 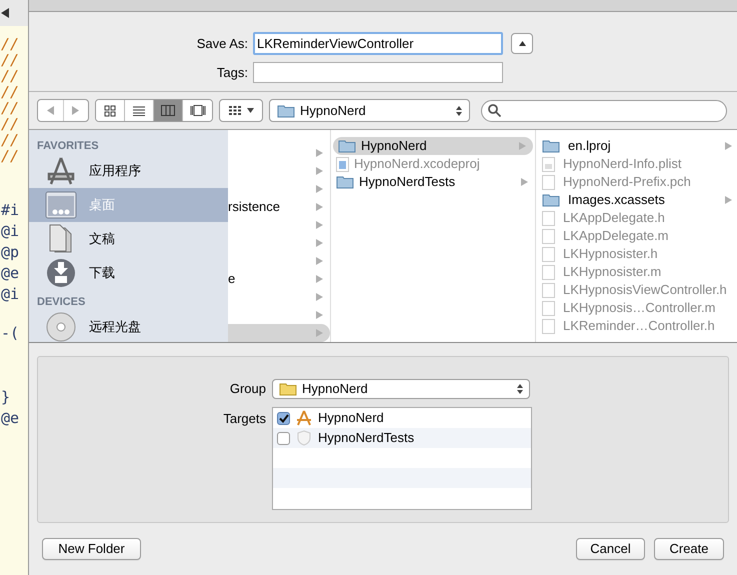 I want to click on sidebar-item: 应用程序, so click(x=128, y=171).